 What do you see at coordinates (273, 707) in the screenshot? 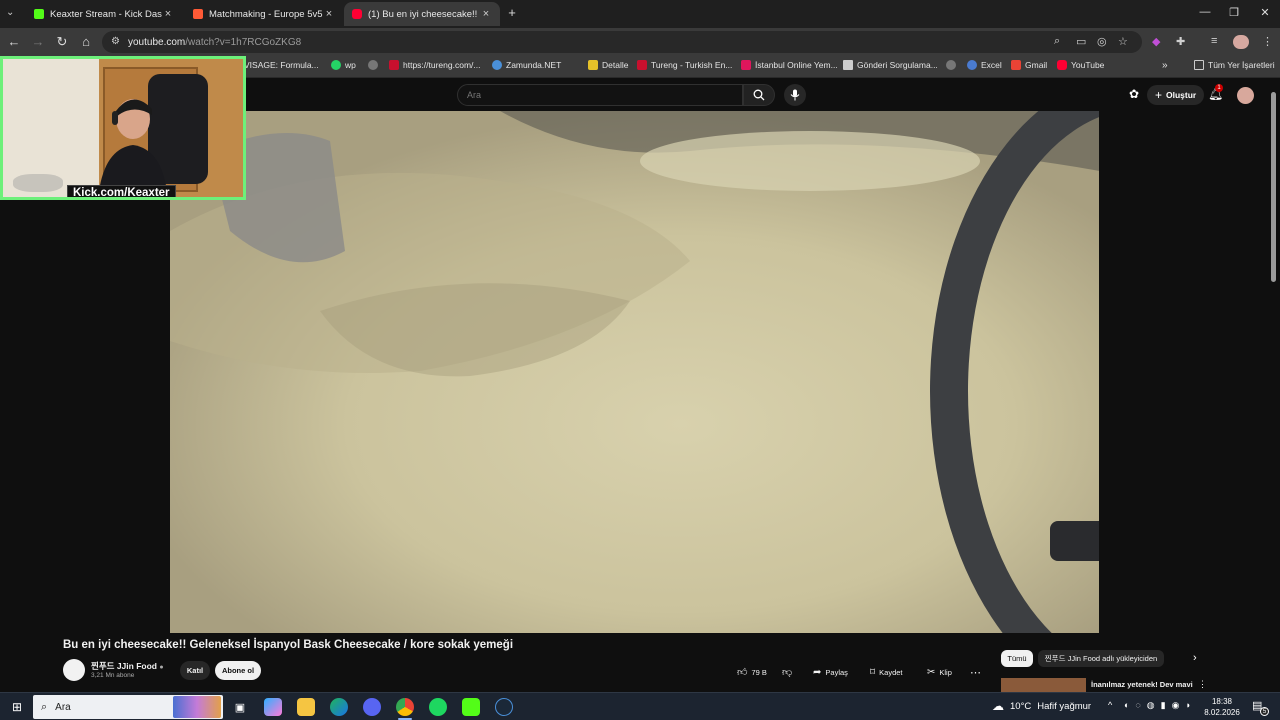
I see `copilot-icon` at bounding box center [273, 707].